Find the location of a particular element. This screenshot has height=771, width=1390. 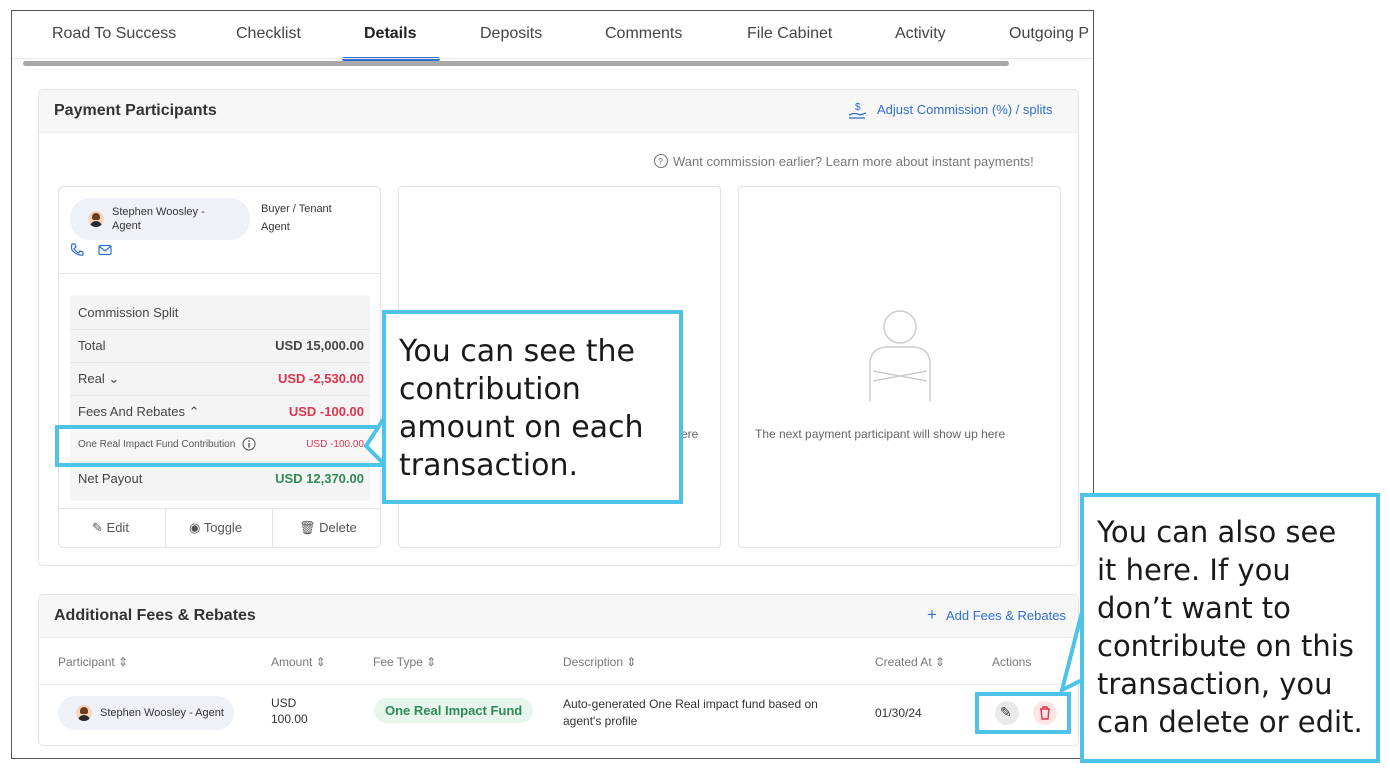

split-header: Commission Split is located at coordinates (128, 312).